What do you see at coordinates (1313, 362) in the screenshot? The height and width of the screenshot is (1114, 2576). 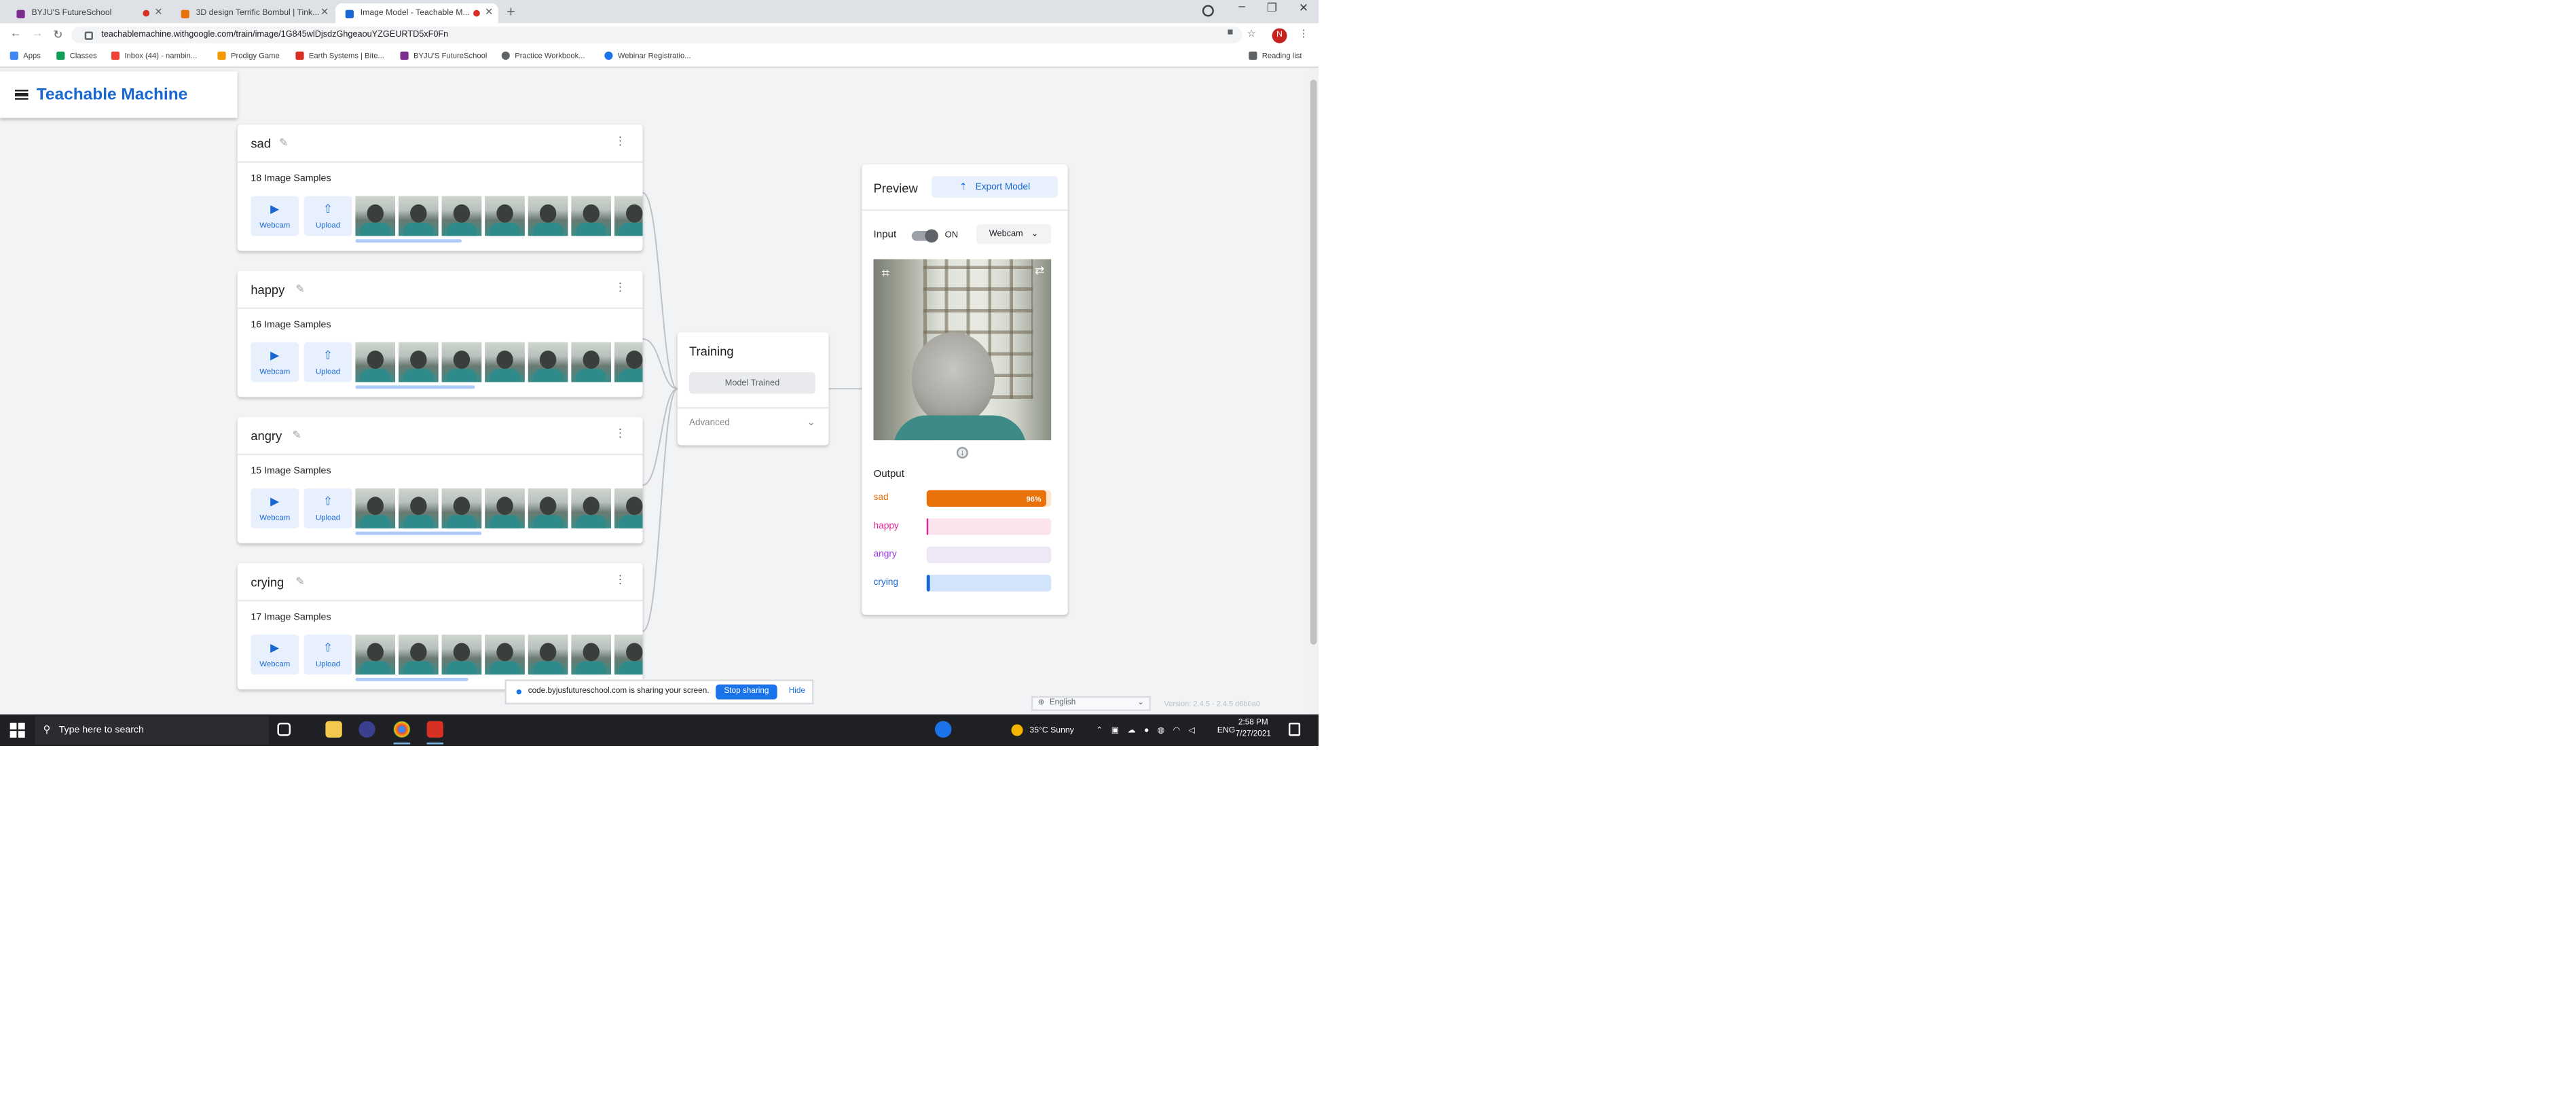 I see `page-scroll-thumb` at bounding box center [1313, 362].